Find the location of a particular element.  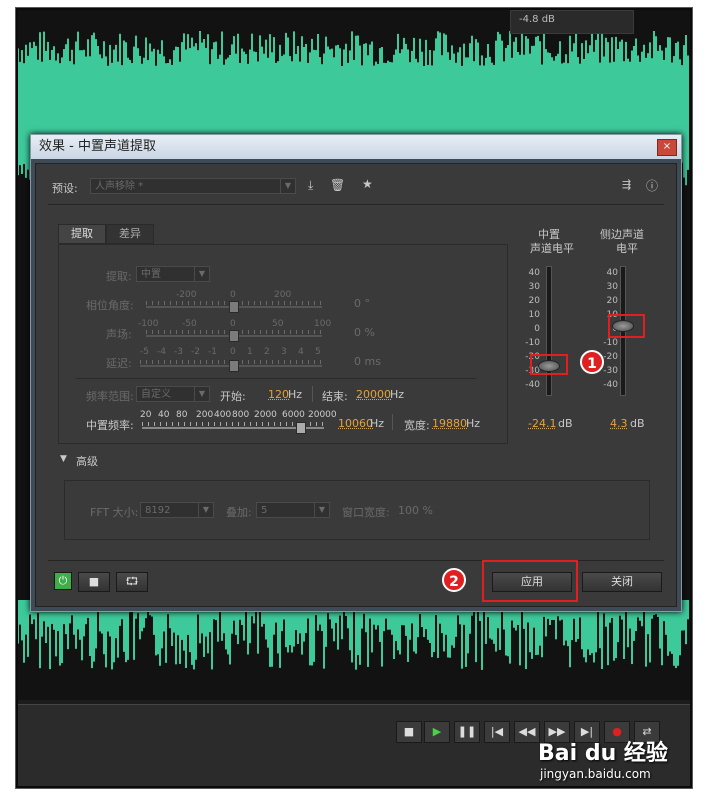

center-freq-tick: 6000 is located at coordinates (293, 415).